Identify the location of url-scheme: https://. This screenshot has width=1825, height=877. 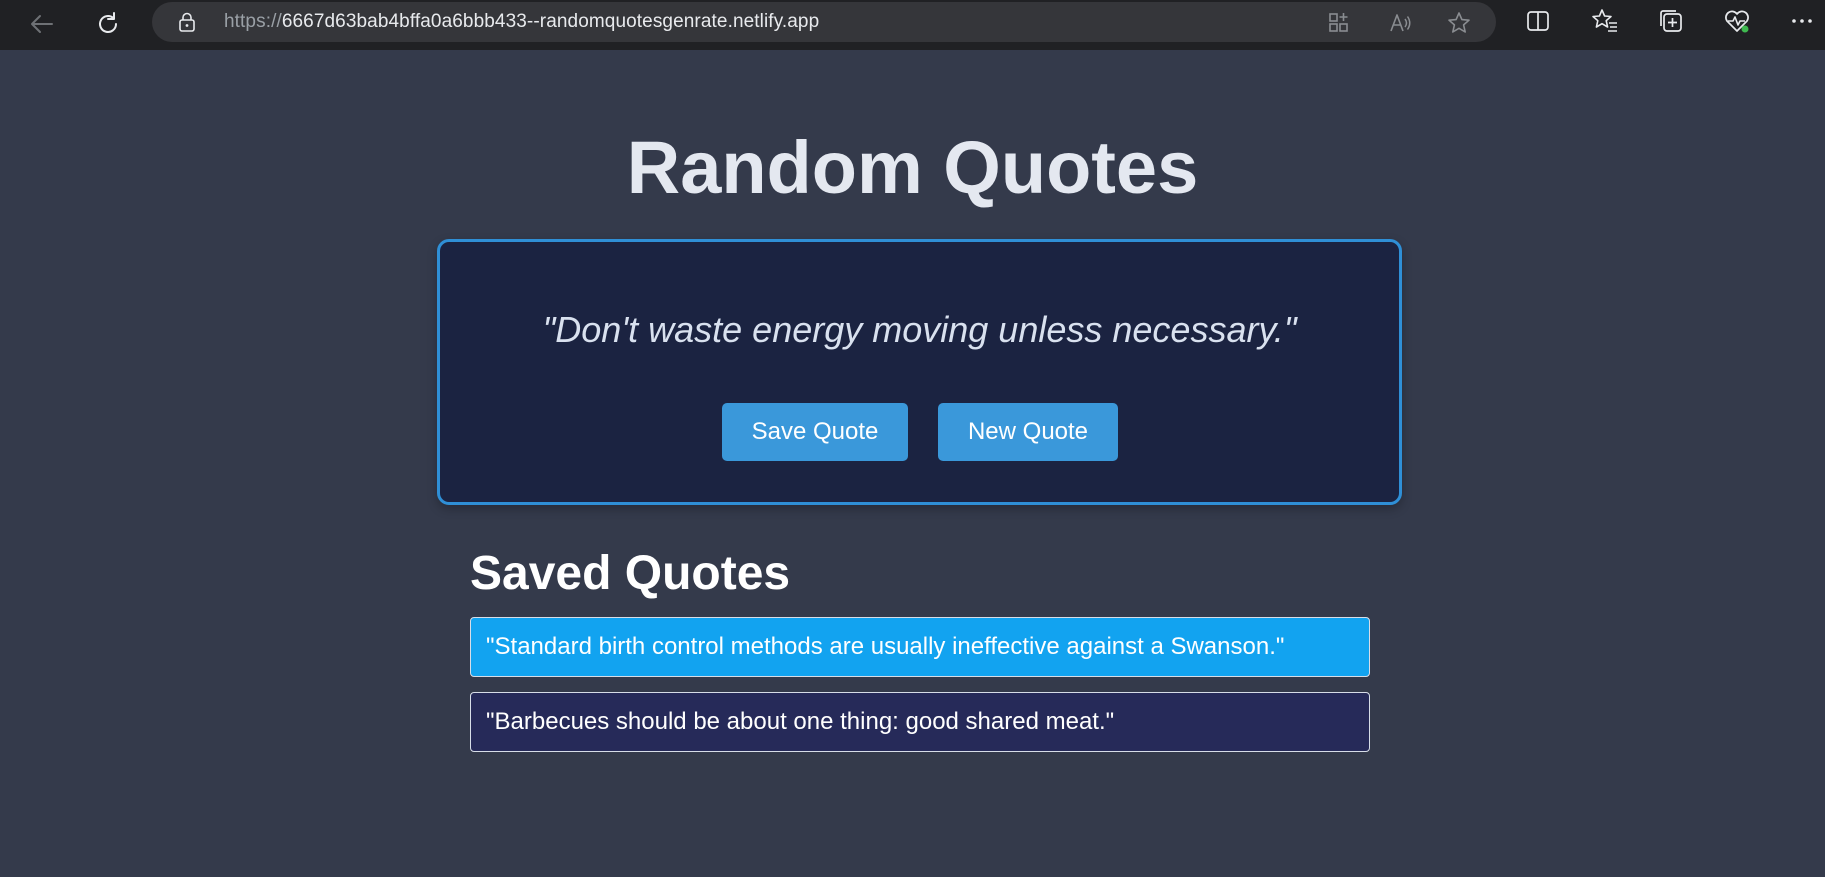
(253, 21).